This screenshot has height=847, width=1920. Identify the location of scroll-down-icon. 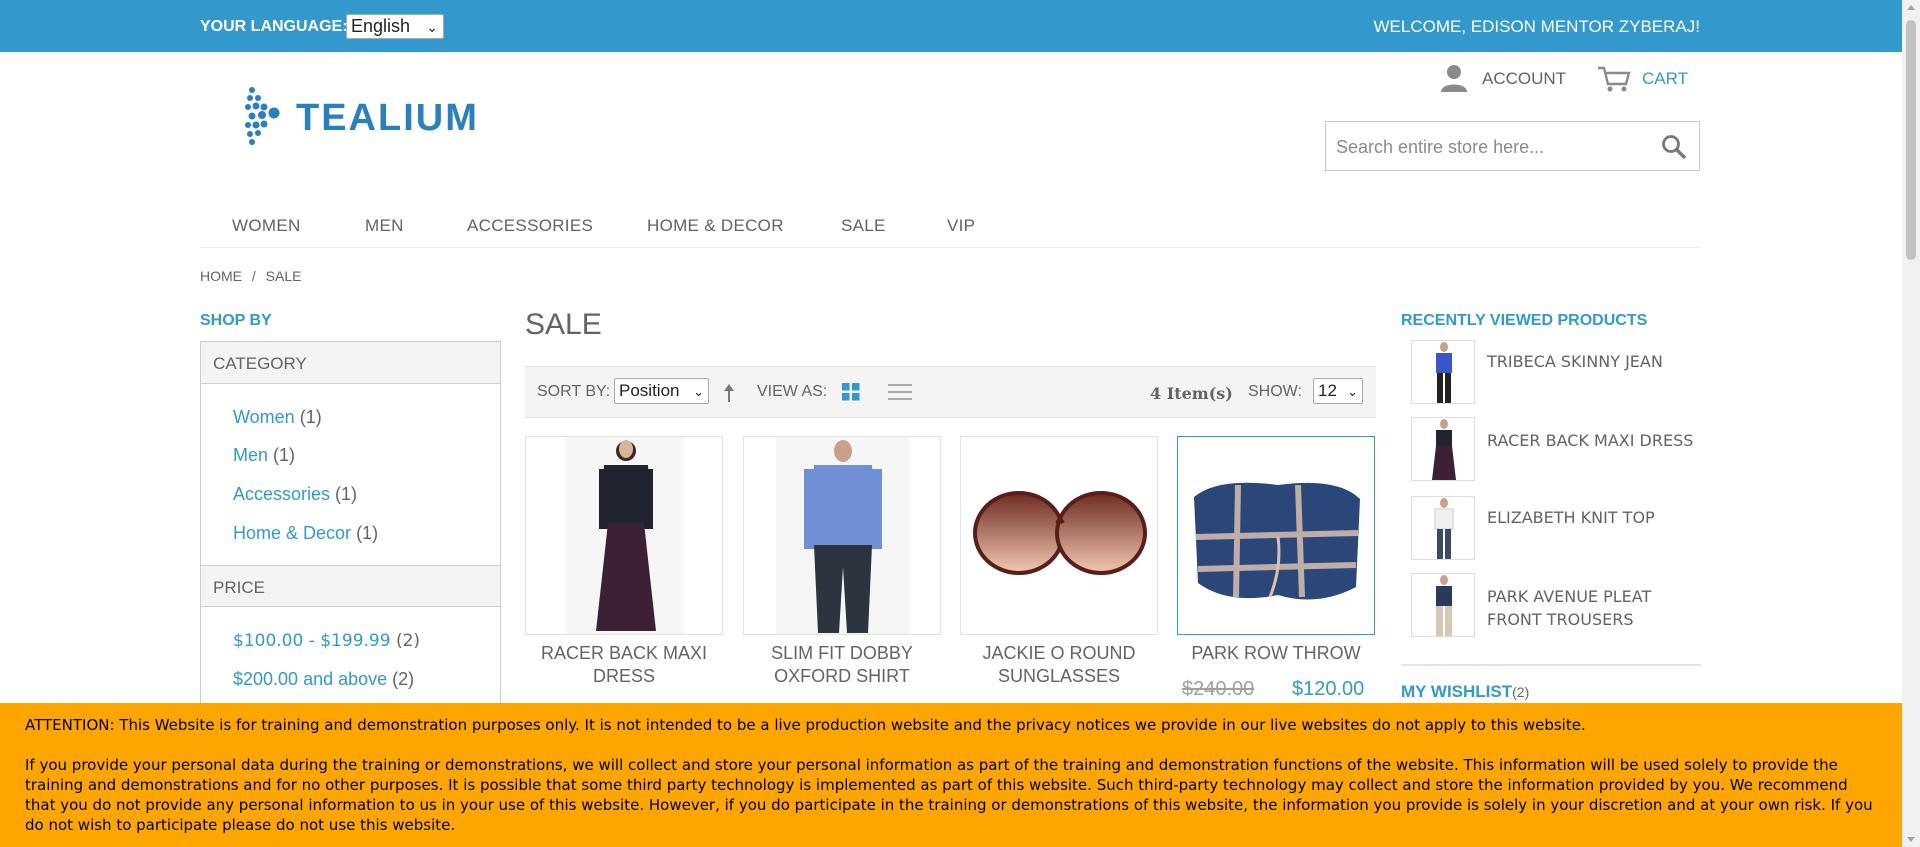
(1911, 839).